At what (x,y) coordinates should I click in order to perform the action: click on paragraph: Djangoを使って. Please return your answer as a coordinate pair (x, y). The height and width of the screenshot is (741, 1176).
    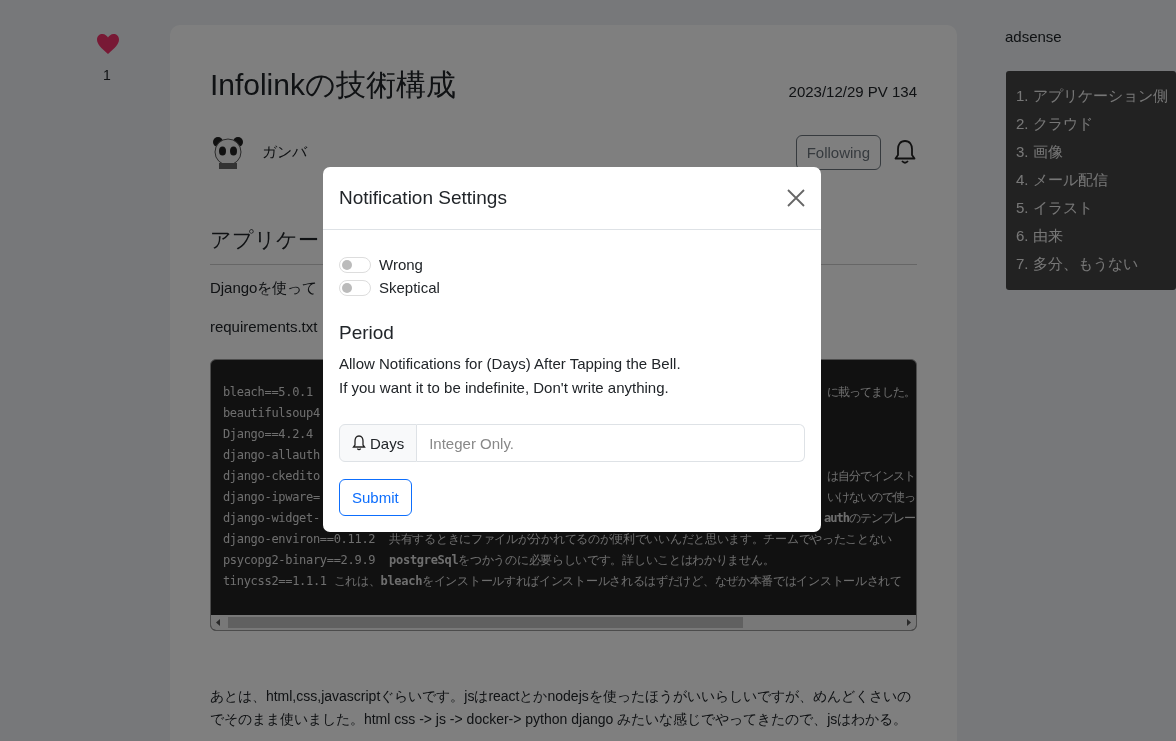
    Looking at the image, I should click on (263, 288).